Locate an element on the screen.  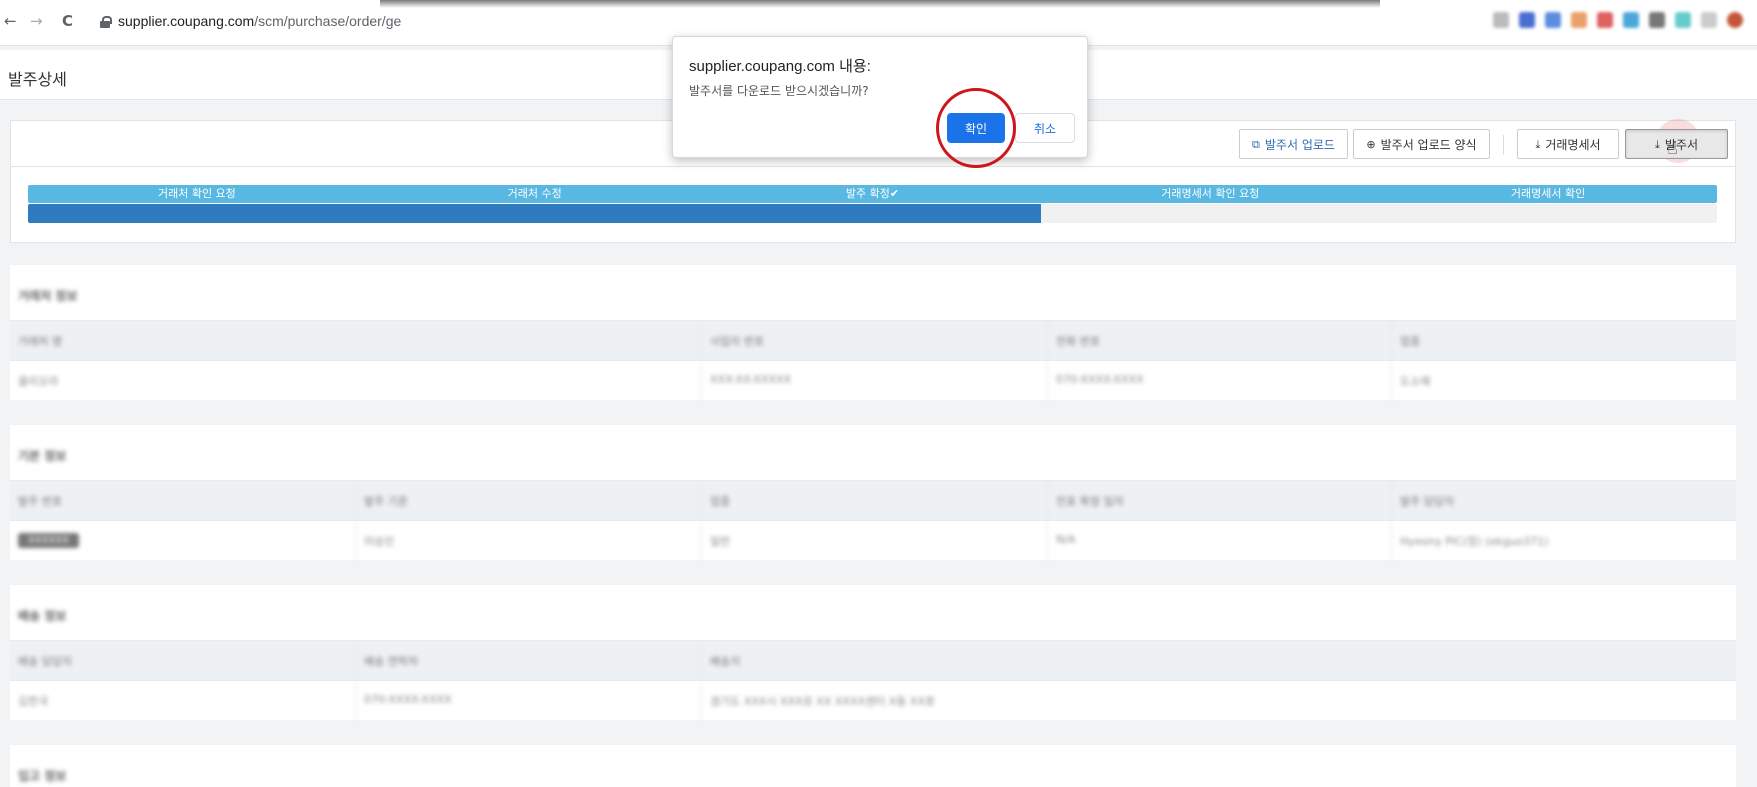
statement-download-button: ⤓ 거래명세서 is located at coordinates (1568, 144).